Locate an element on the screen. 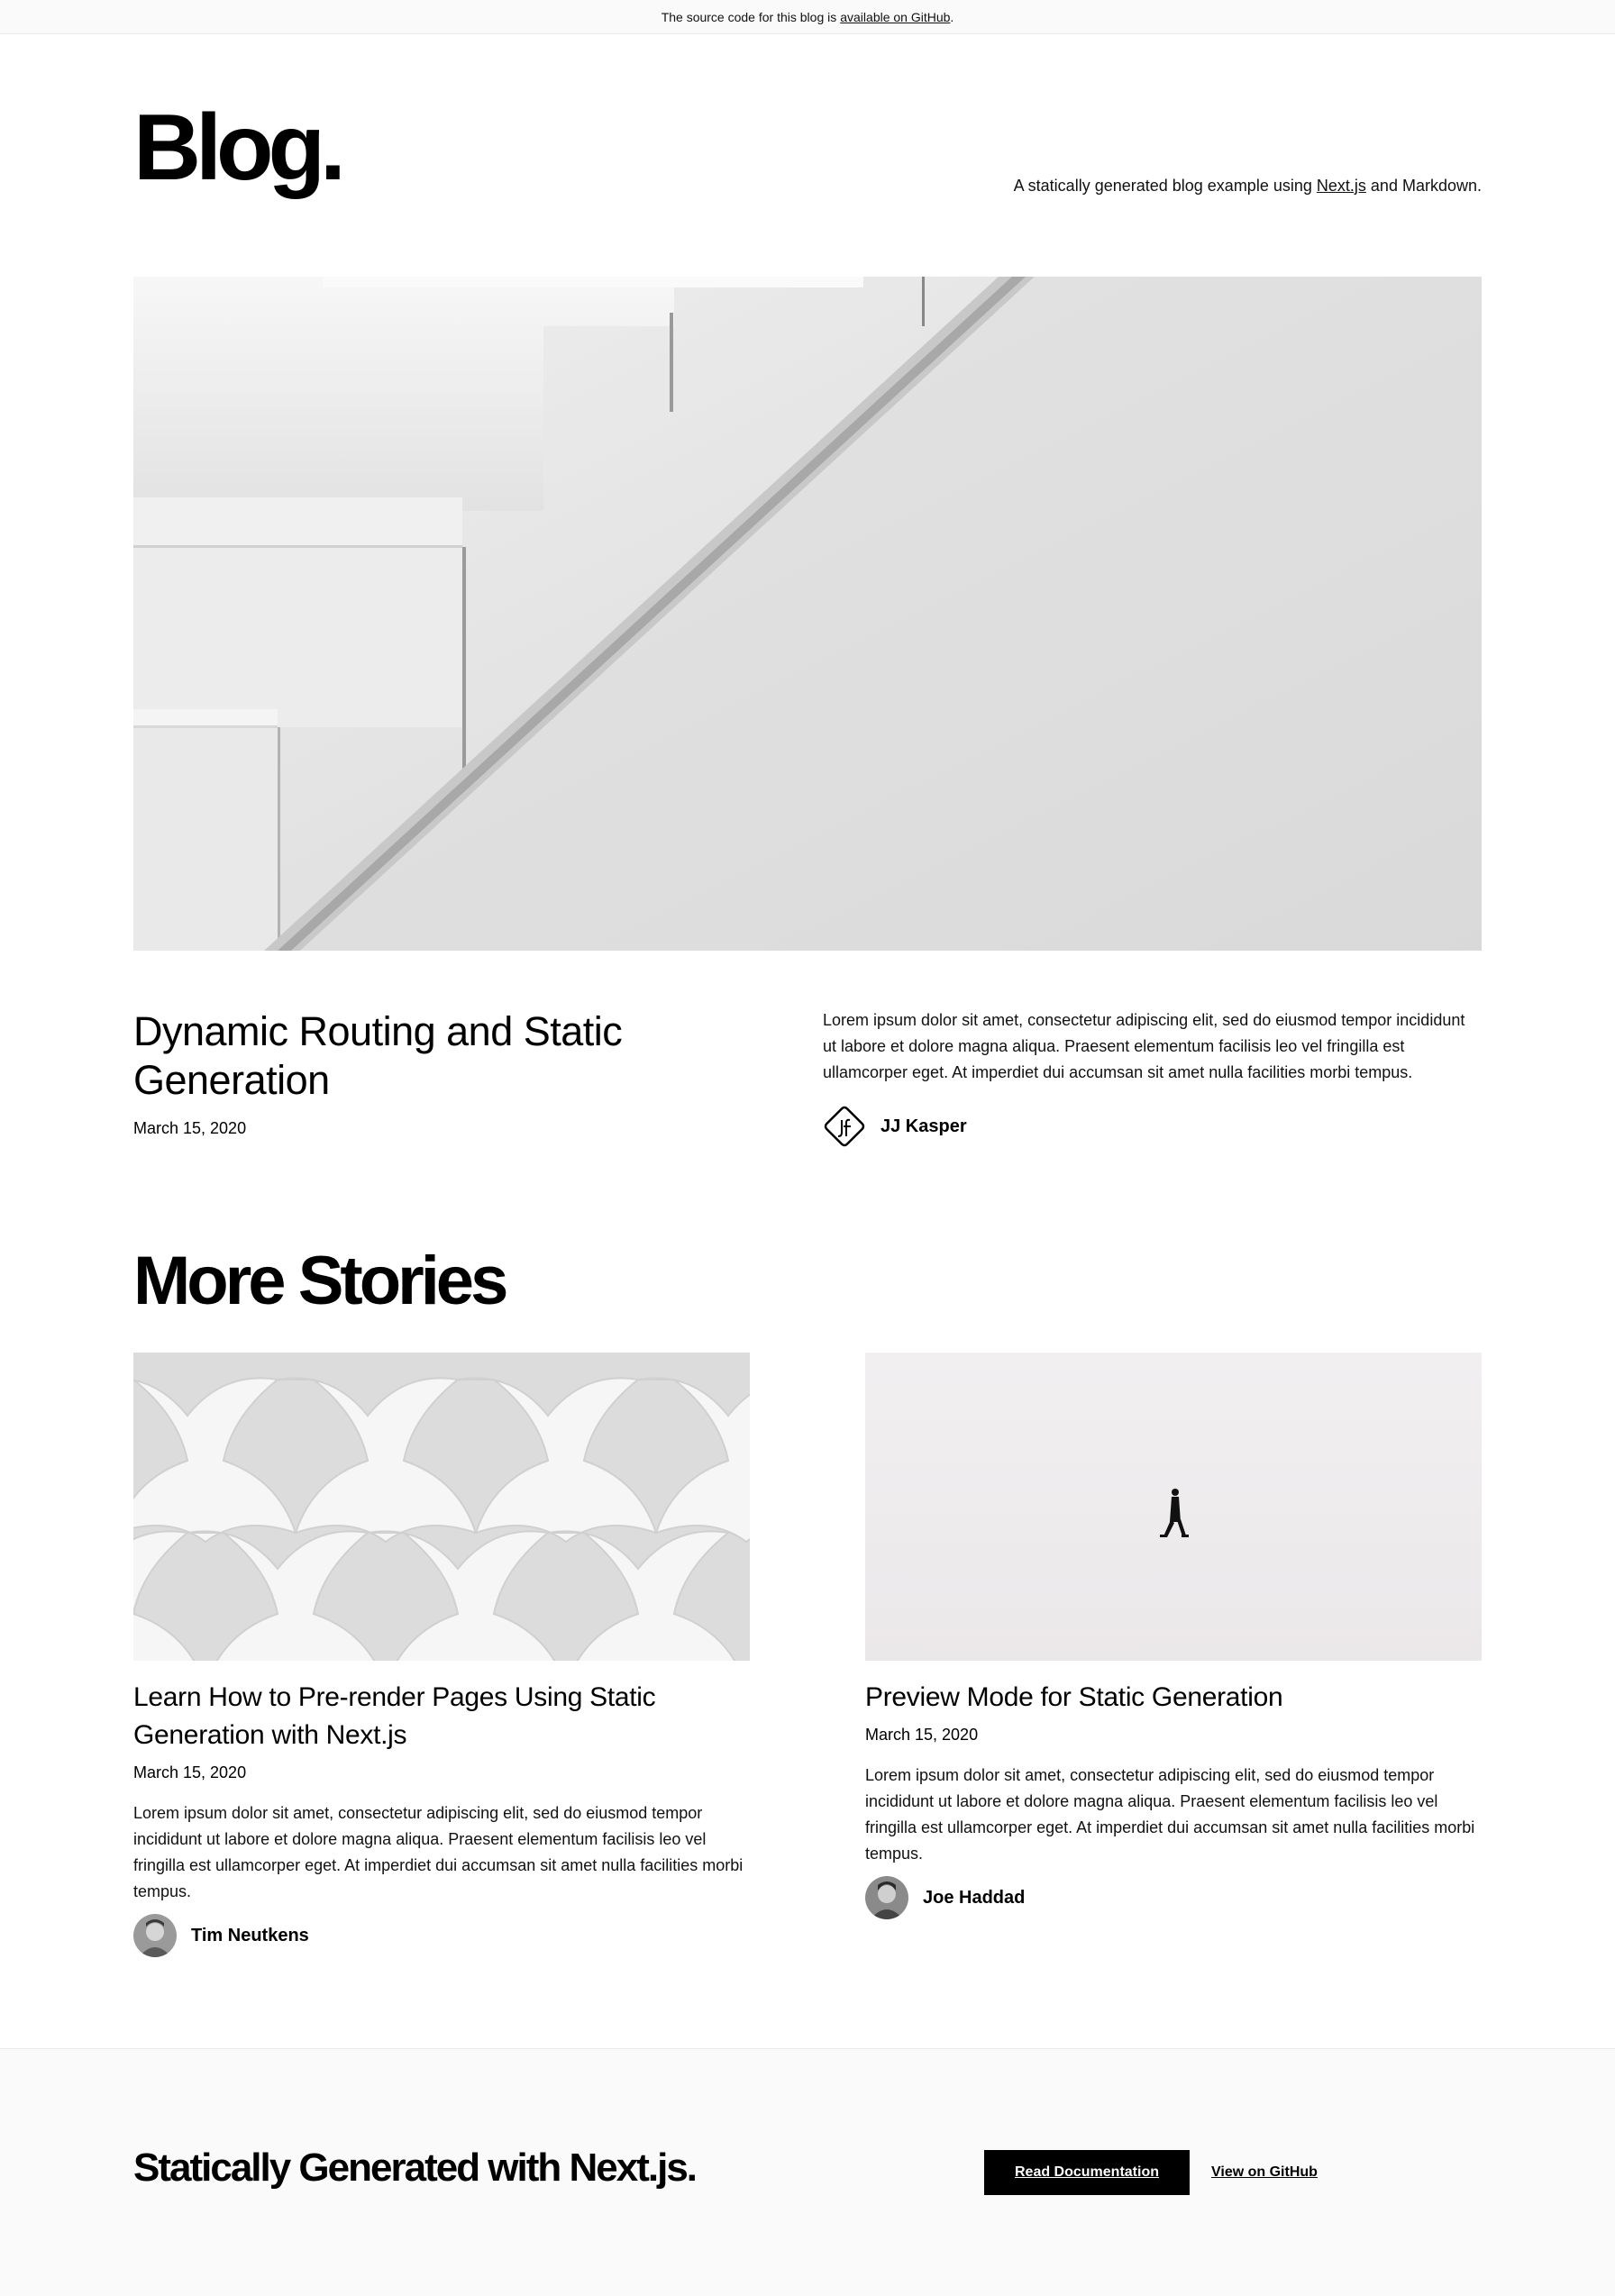 The height and width of the screenshot is (2296, 1615). view-on-github-link: View on GitHub is located at coordinates (1265, 2173).